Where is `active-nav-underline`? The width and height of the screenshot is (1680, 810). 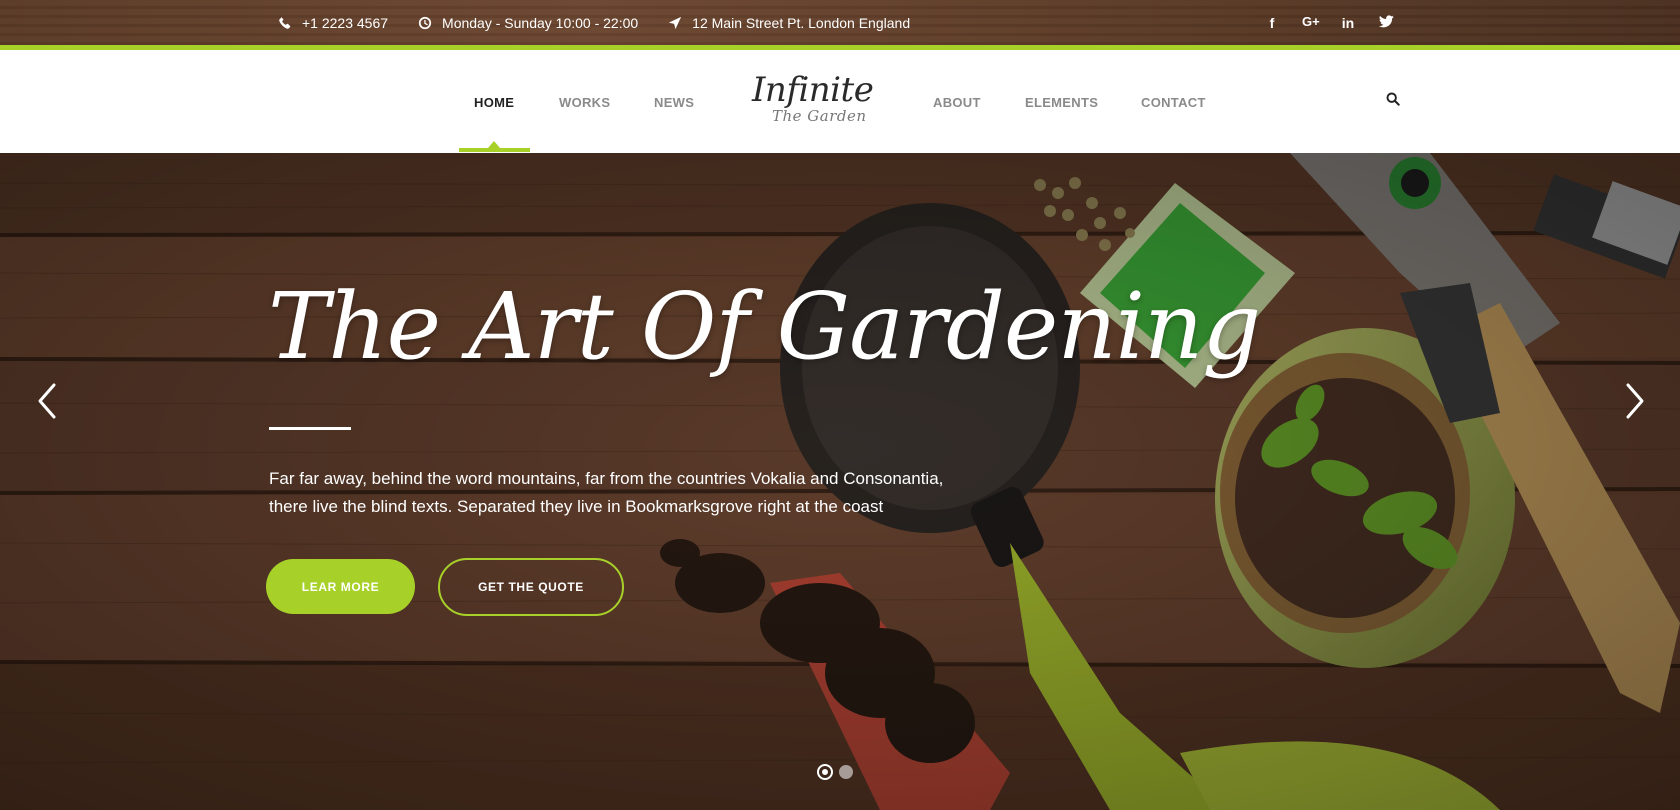
active-nav-underline is located at coordinates (494, 150).